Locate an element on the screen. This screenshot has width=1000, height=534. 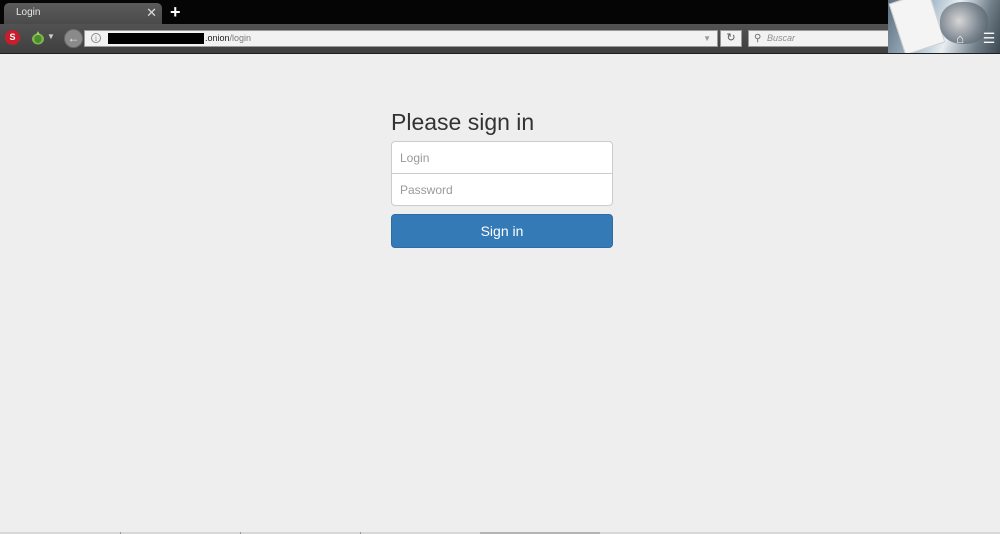
info-icon: i is located at coordinates (96, 38).